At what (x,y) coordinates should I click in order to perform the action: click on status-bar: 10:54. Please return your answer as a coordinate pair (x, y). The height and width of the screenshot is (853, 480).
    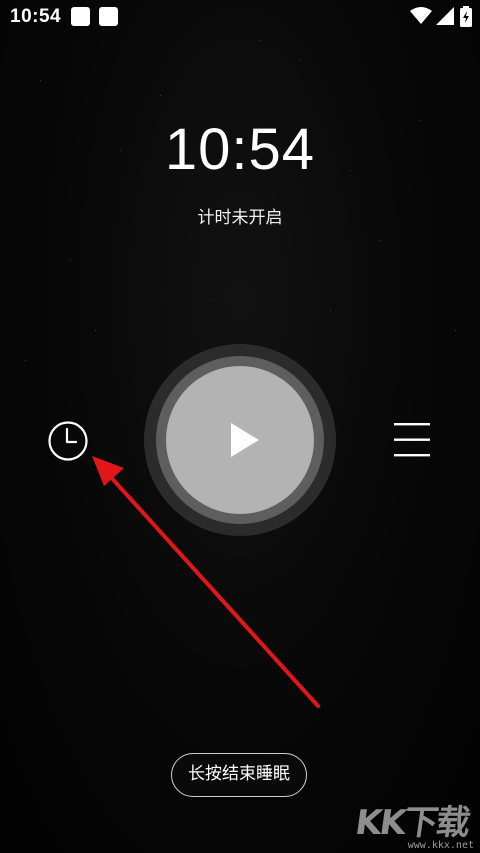
    Looking at the image, I should click on (240, 17).